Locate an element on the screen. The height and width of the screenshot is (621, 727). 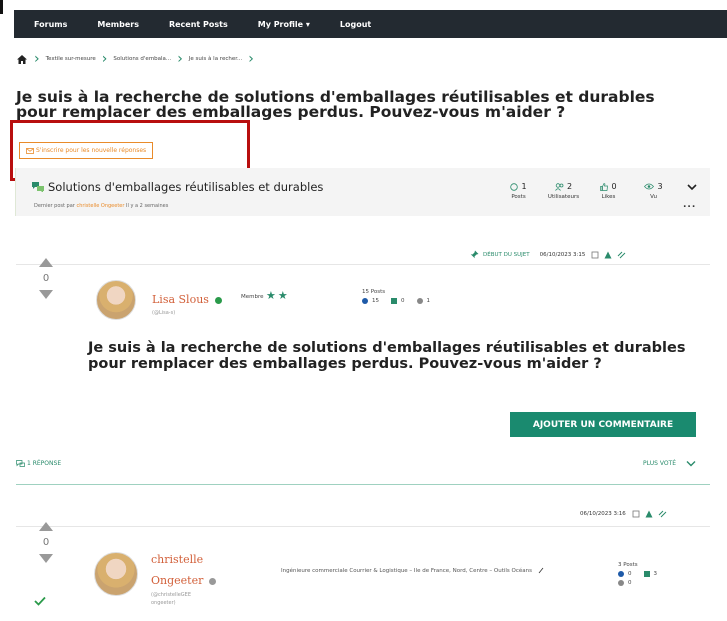
reply-author-post-stats: 3 Posts 0 3 0 is located at coordinates (643, 574).